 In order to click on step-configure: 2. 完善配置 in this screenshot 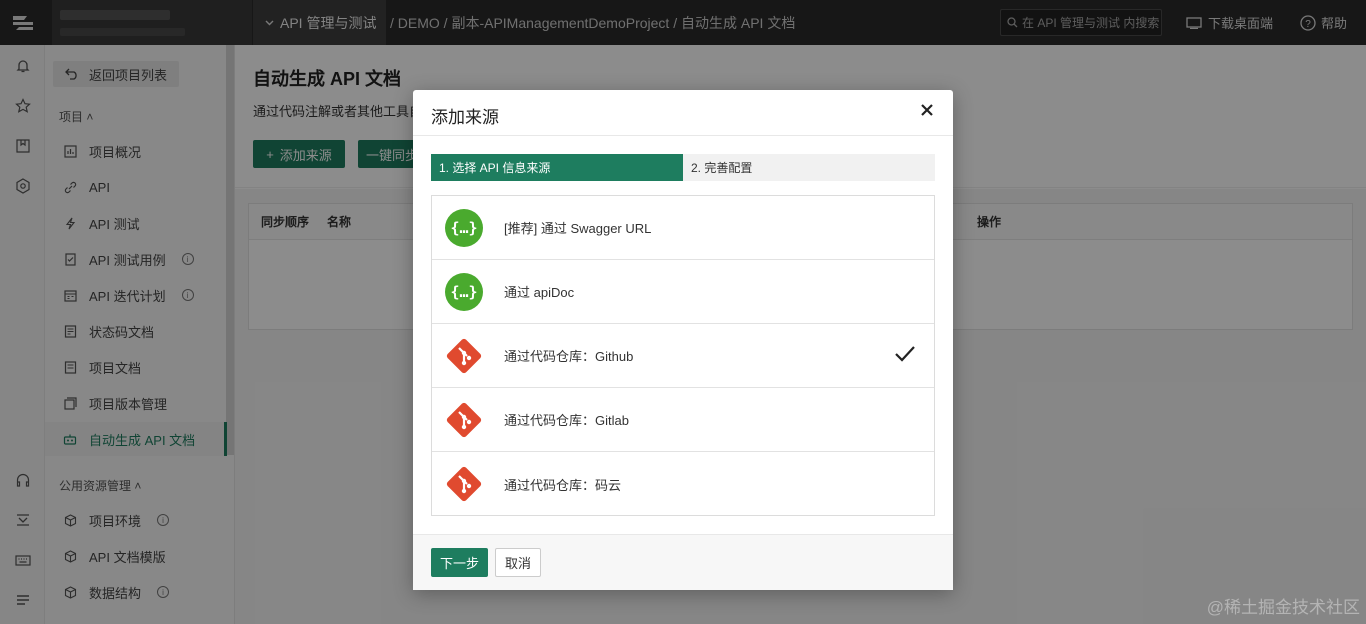, I will do `click(809, 167)`.